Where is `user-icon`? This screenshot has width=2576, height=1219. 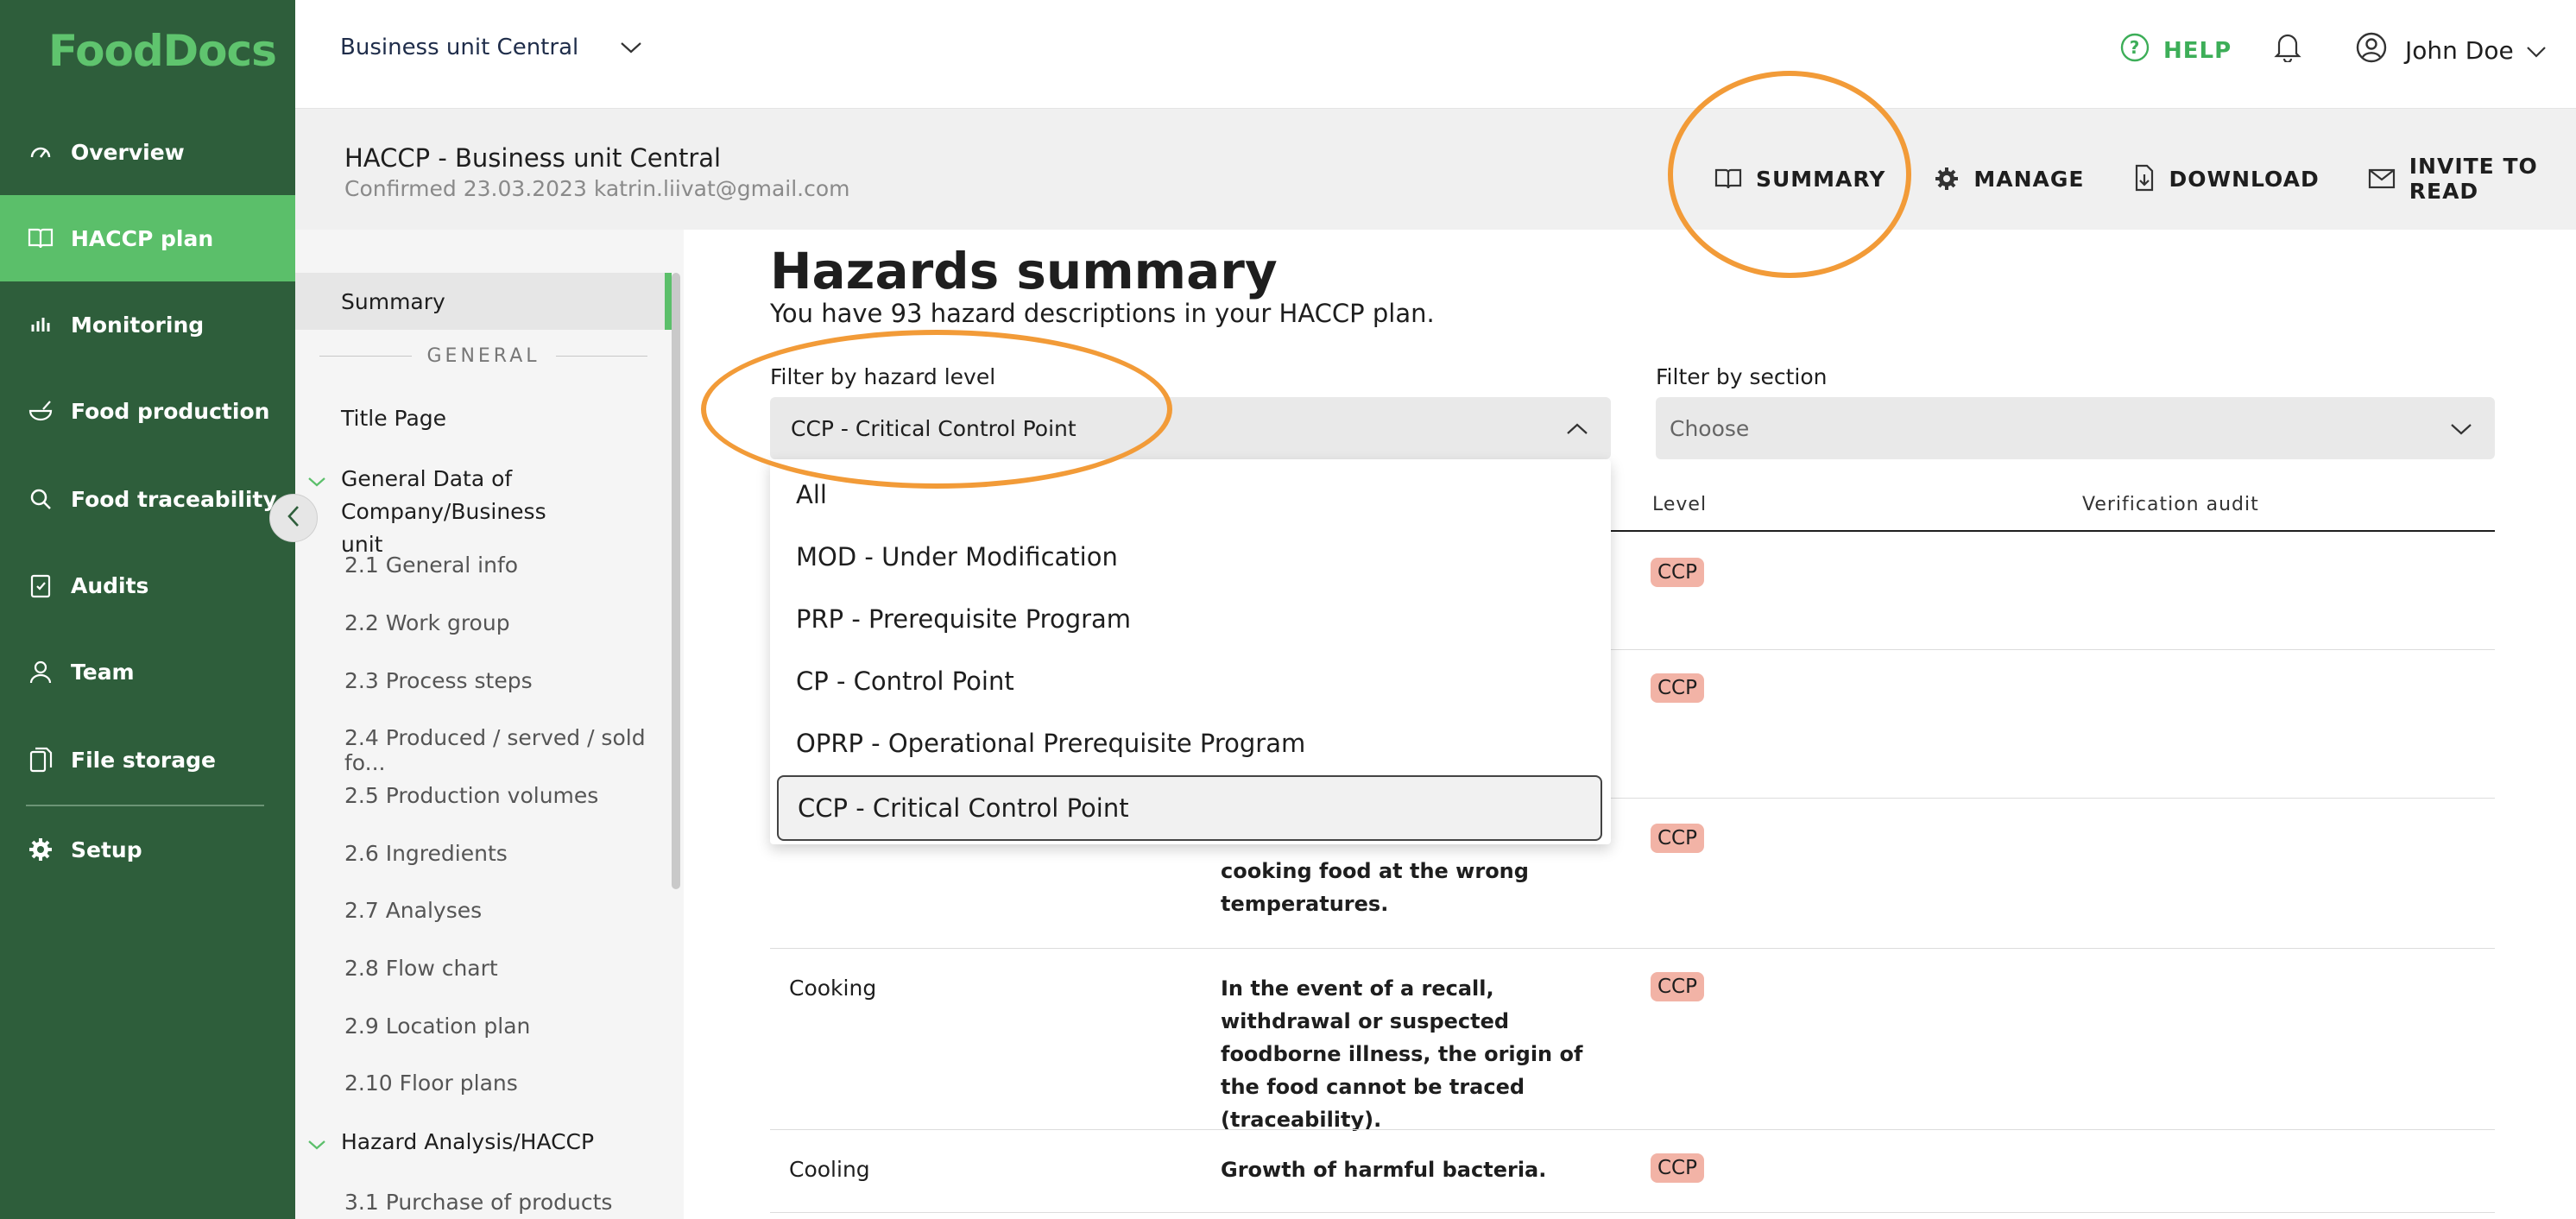
user-icon is located at coordinates (40, 671).